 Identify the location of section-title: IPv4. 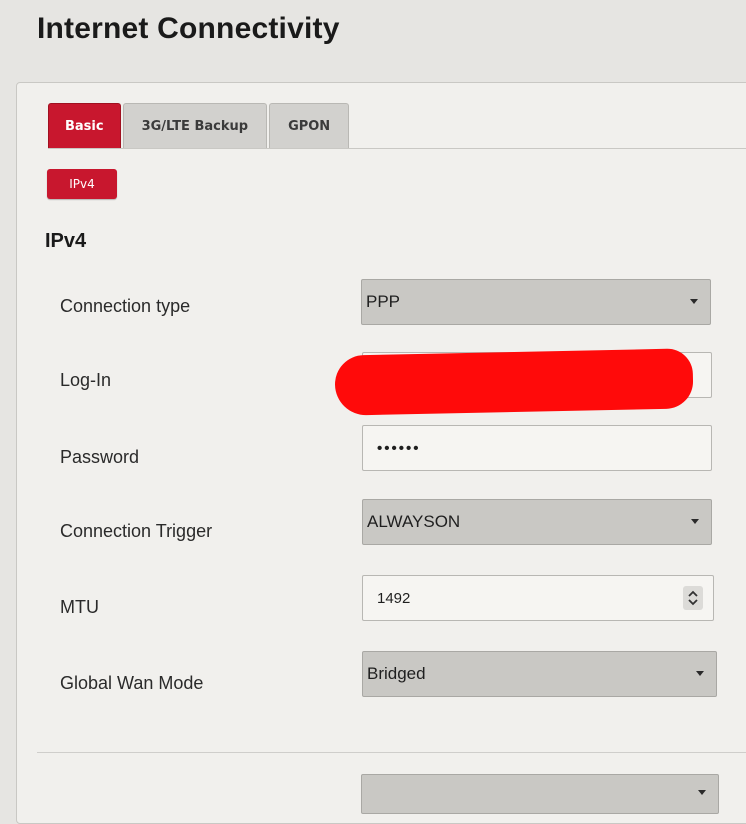
(66, 241).